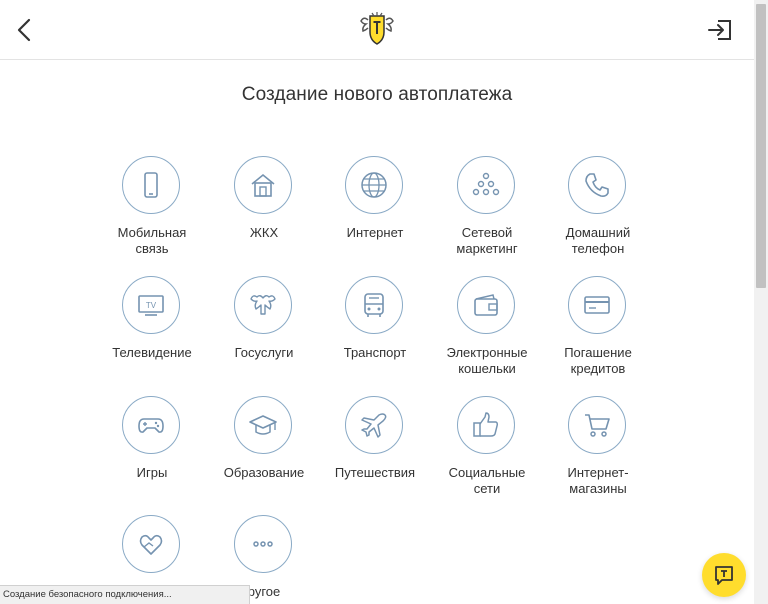  Describe the element at coordinates (375, 232) in the screenshot. I see `category-label: Интернет` at that location.